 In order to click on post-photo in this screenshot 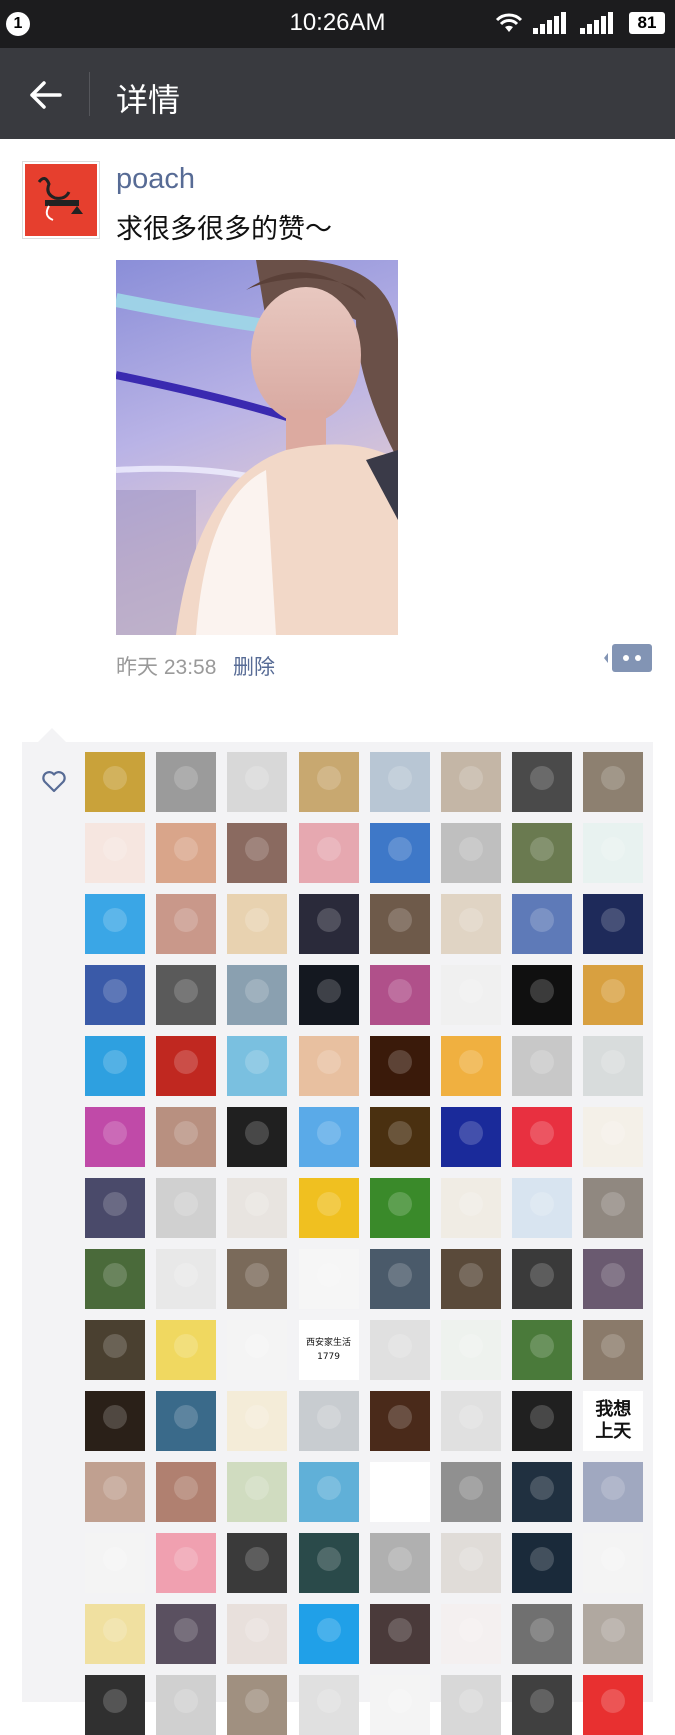, I will do `click(257, 447)`.